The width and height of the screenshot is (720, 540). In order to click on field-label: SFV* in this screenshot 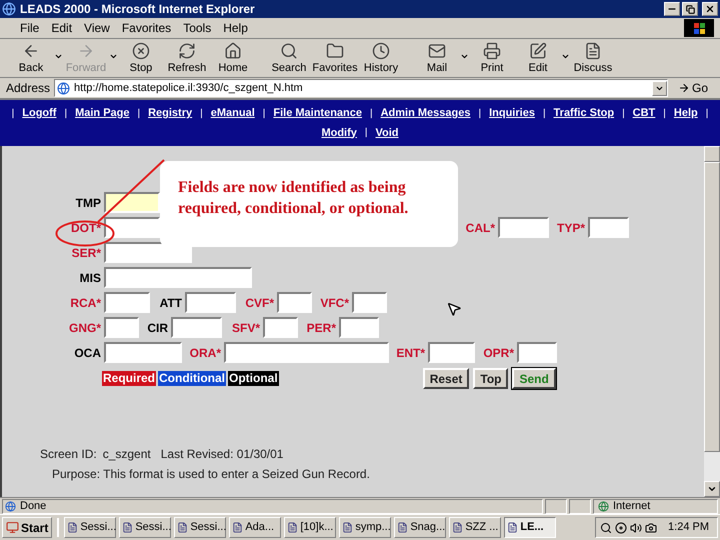, I will do `click(246, 328)`.